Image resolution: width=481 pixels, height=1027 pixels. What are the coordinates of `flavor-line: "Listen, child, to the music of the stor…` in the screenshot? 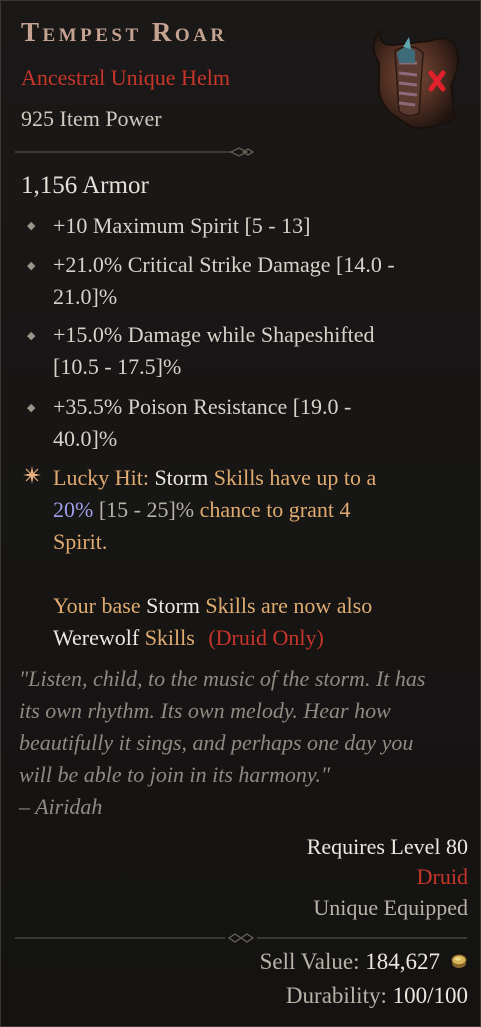 It's located at (222, 678).